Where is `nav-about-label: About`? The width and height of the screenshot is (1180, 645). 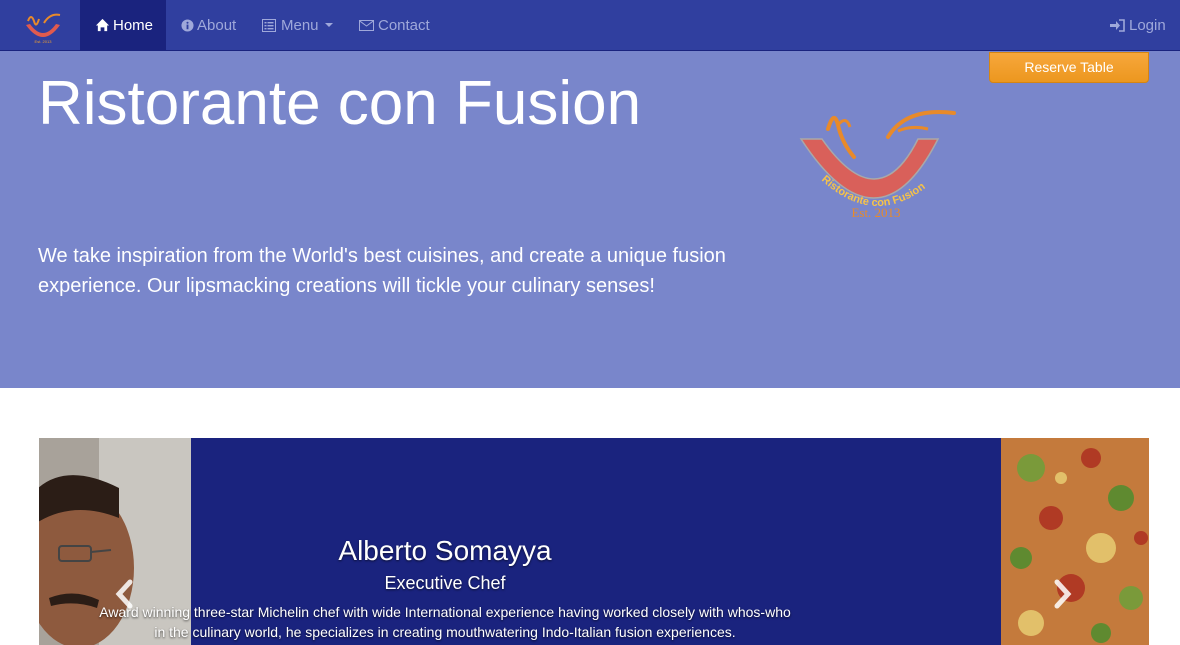
nav-about-label: About is located at coordinates (217, 25).